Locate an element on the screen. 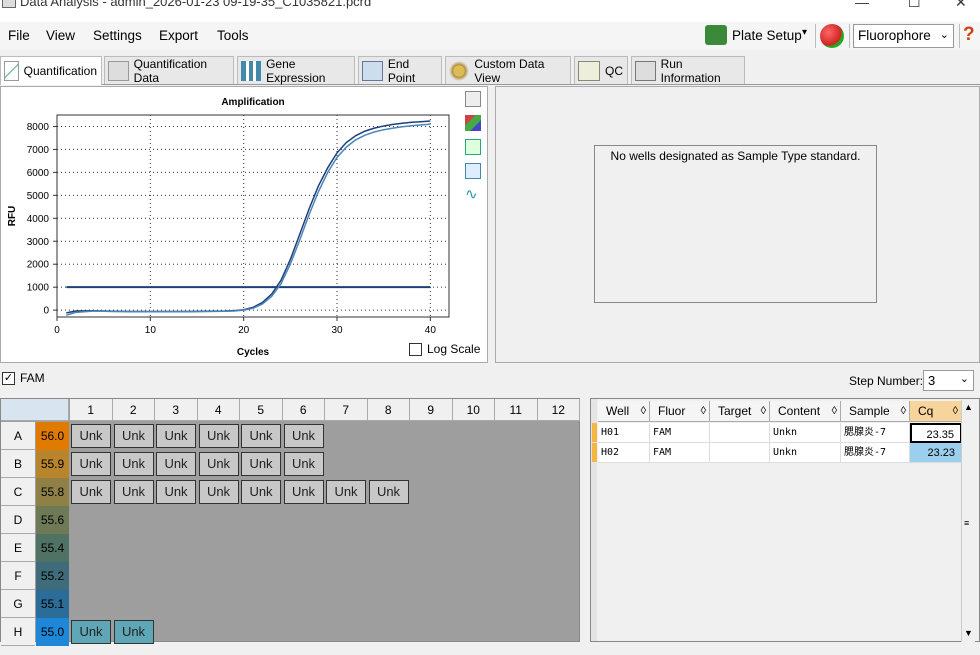  log-scale-checkbox is located at coordinates (415, 349).